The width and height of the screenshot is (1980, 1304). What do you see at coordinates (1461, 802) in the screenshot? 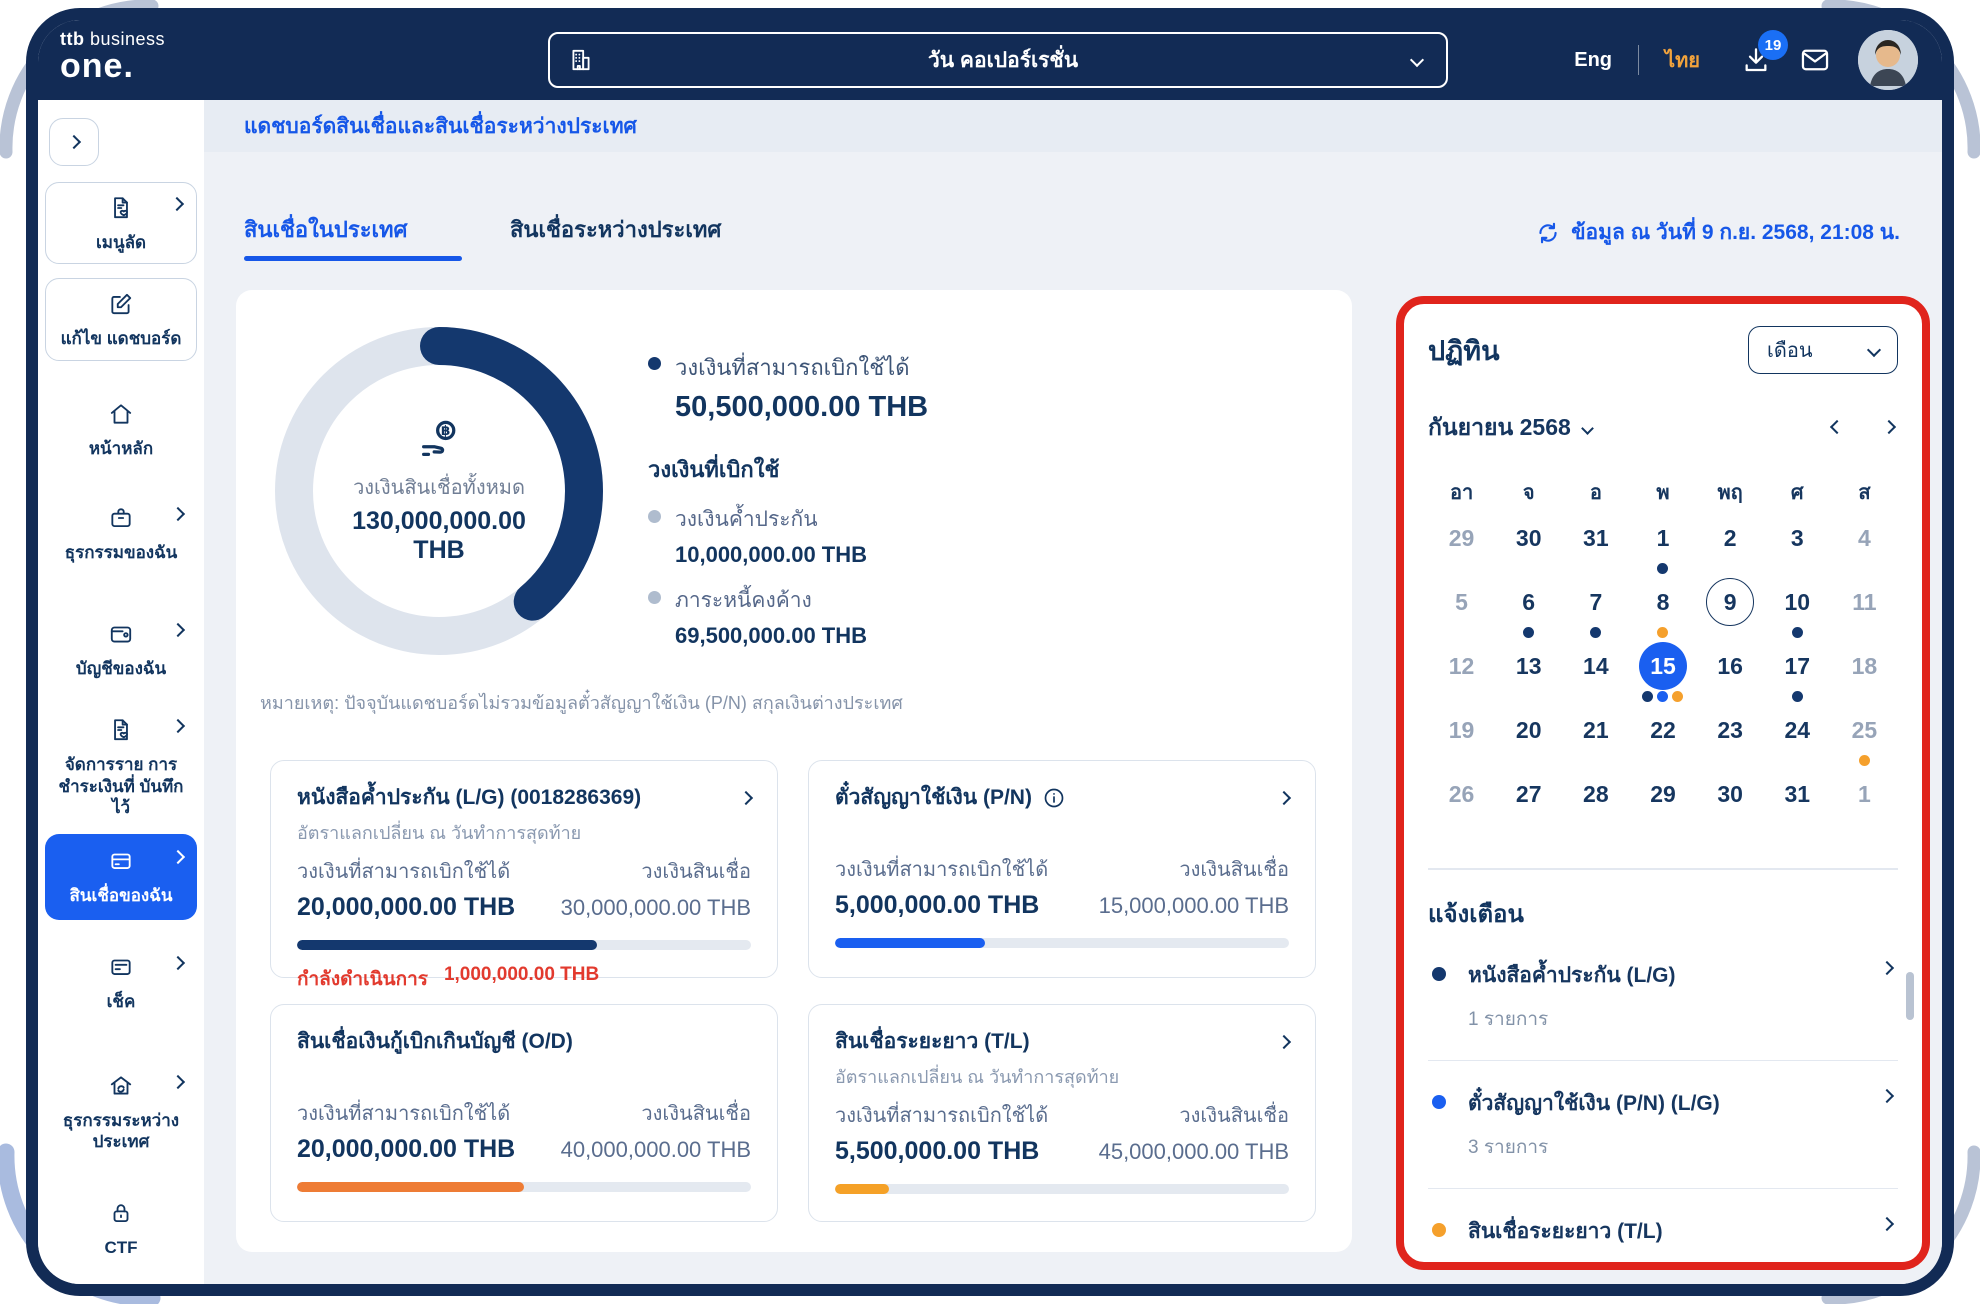
I see `calendar-day: 26` at bounding box center [1461, 802].